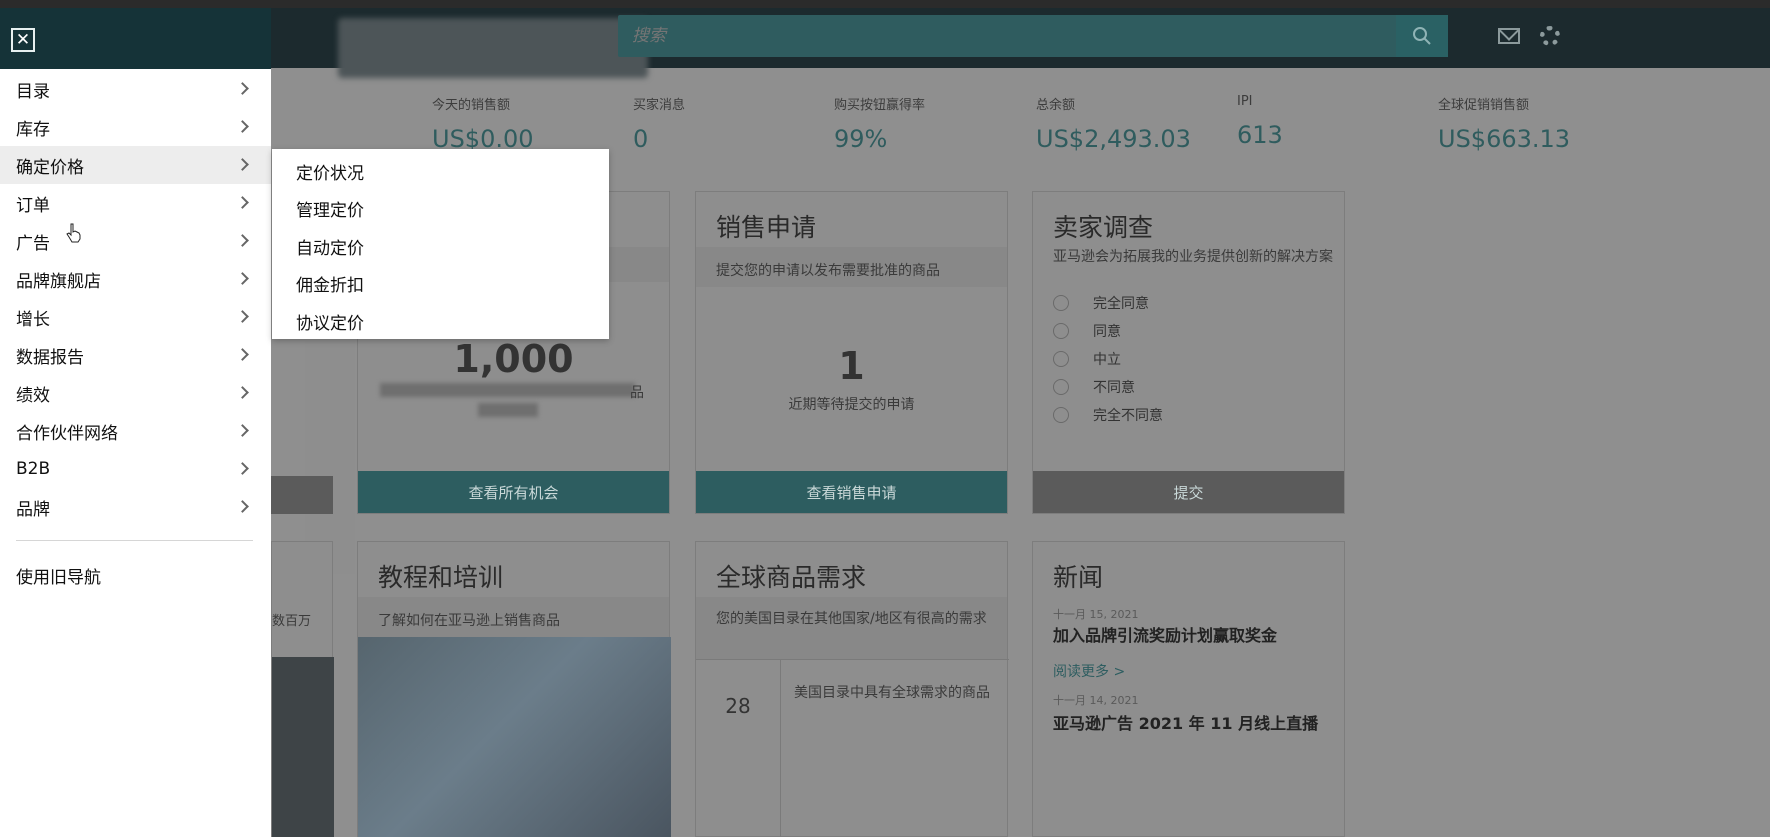 The width and height of the screenshot is (1770, 837). I want to click on news-date: 十一月 15, 2021, so click(1096, 614).